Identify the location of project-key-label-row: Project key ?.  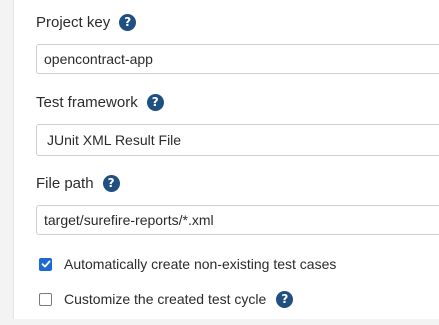
(86, 22).